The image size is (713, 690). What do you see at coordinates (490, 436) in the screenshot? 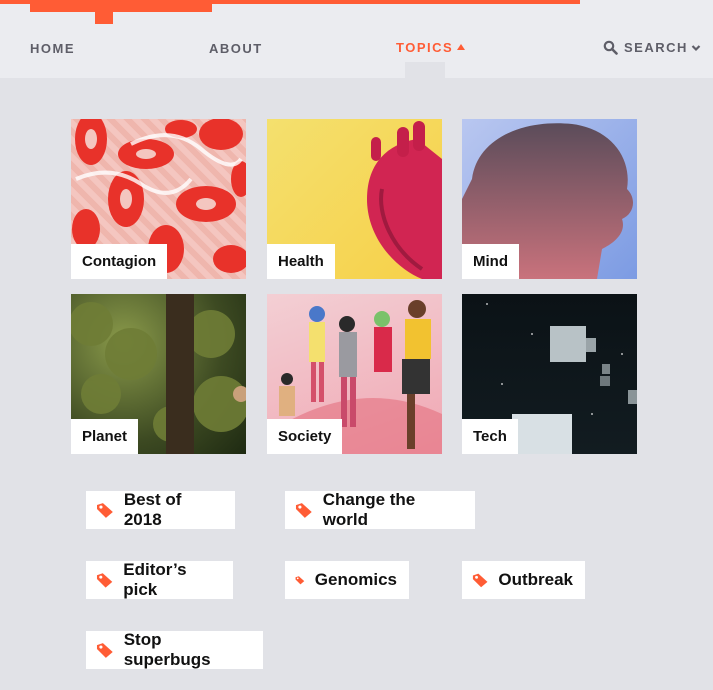
I see `topic-label: Tech` at bounding box center [490, 436].